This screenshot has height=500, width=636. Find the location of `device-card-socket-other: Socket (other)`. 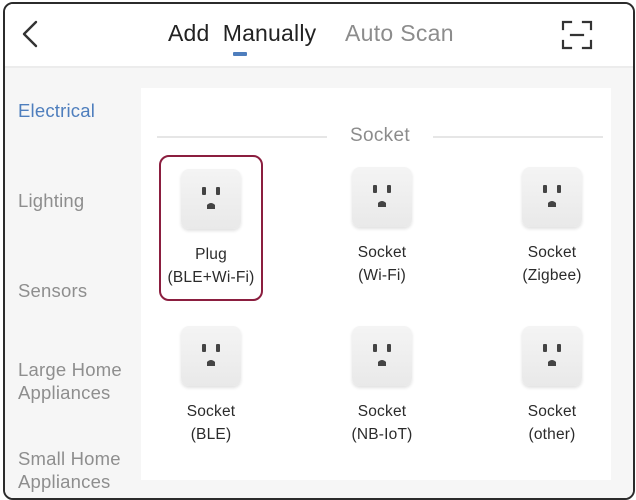

device-card-socket-other: Socket (other) is located at coordinates (552, 387).